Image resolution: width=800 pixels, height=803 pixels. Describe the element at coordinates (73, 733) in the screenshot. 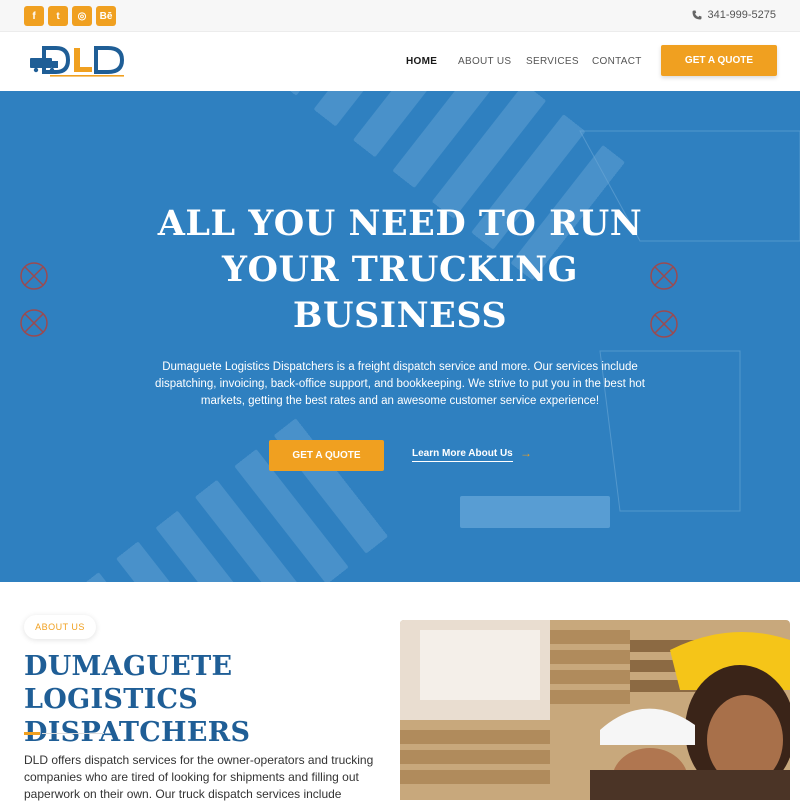

I see `heading-divider` at that location.